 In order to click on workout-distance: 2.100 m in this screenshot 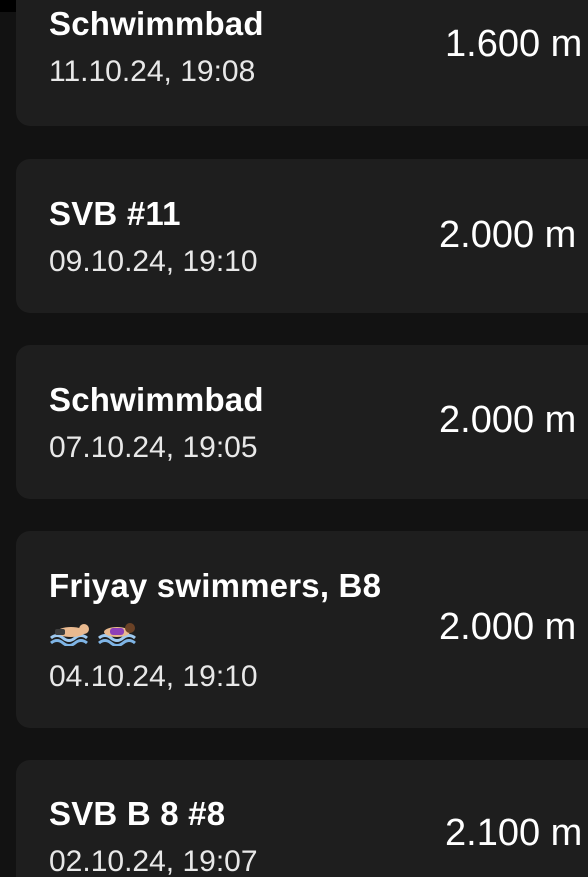, I will do `click(514, 833)`.